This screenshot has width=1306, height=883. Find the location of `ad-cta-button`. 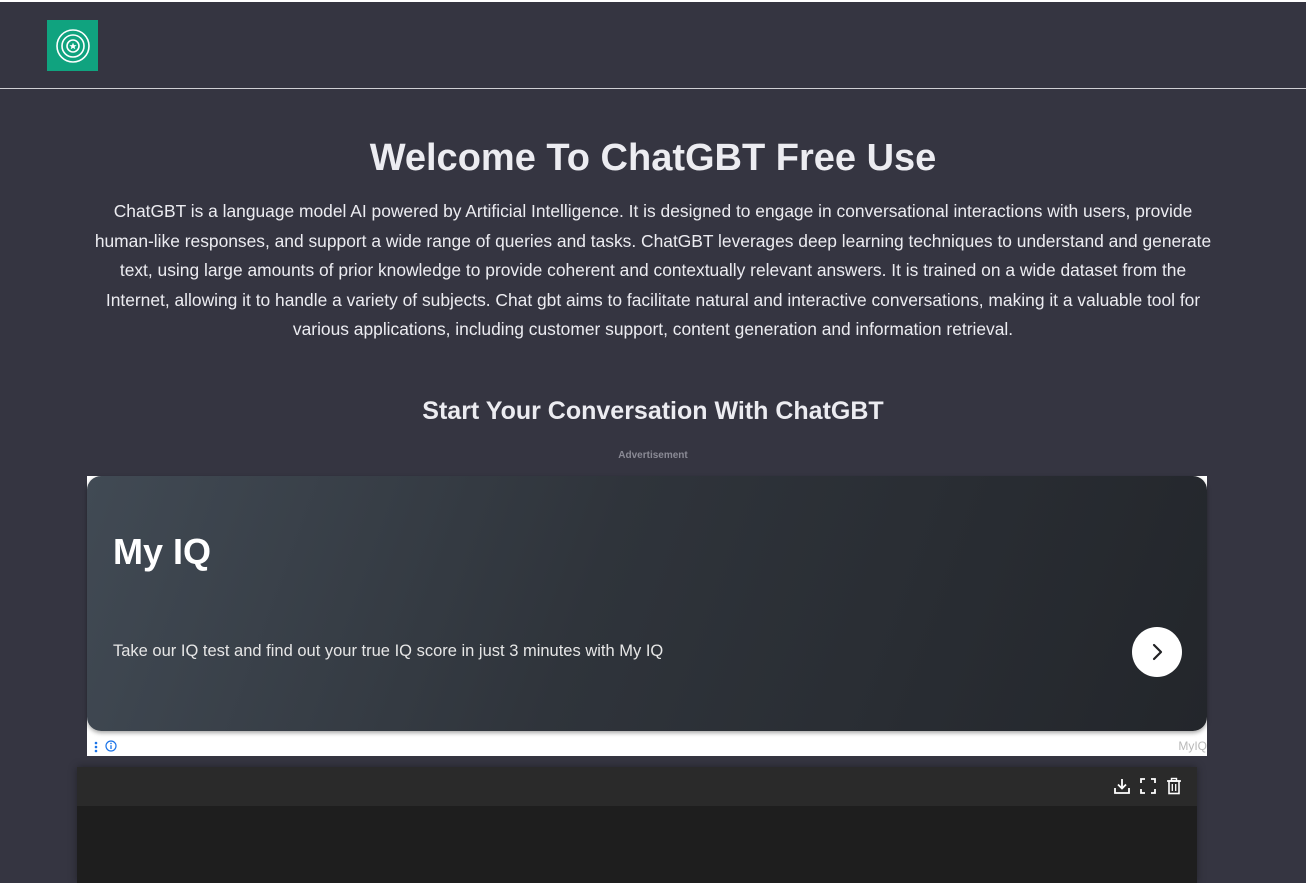

ad-cta-button is located at coordinates (1157, 652).